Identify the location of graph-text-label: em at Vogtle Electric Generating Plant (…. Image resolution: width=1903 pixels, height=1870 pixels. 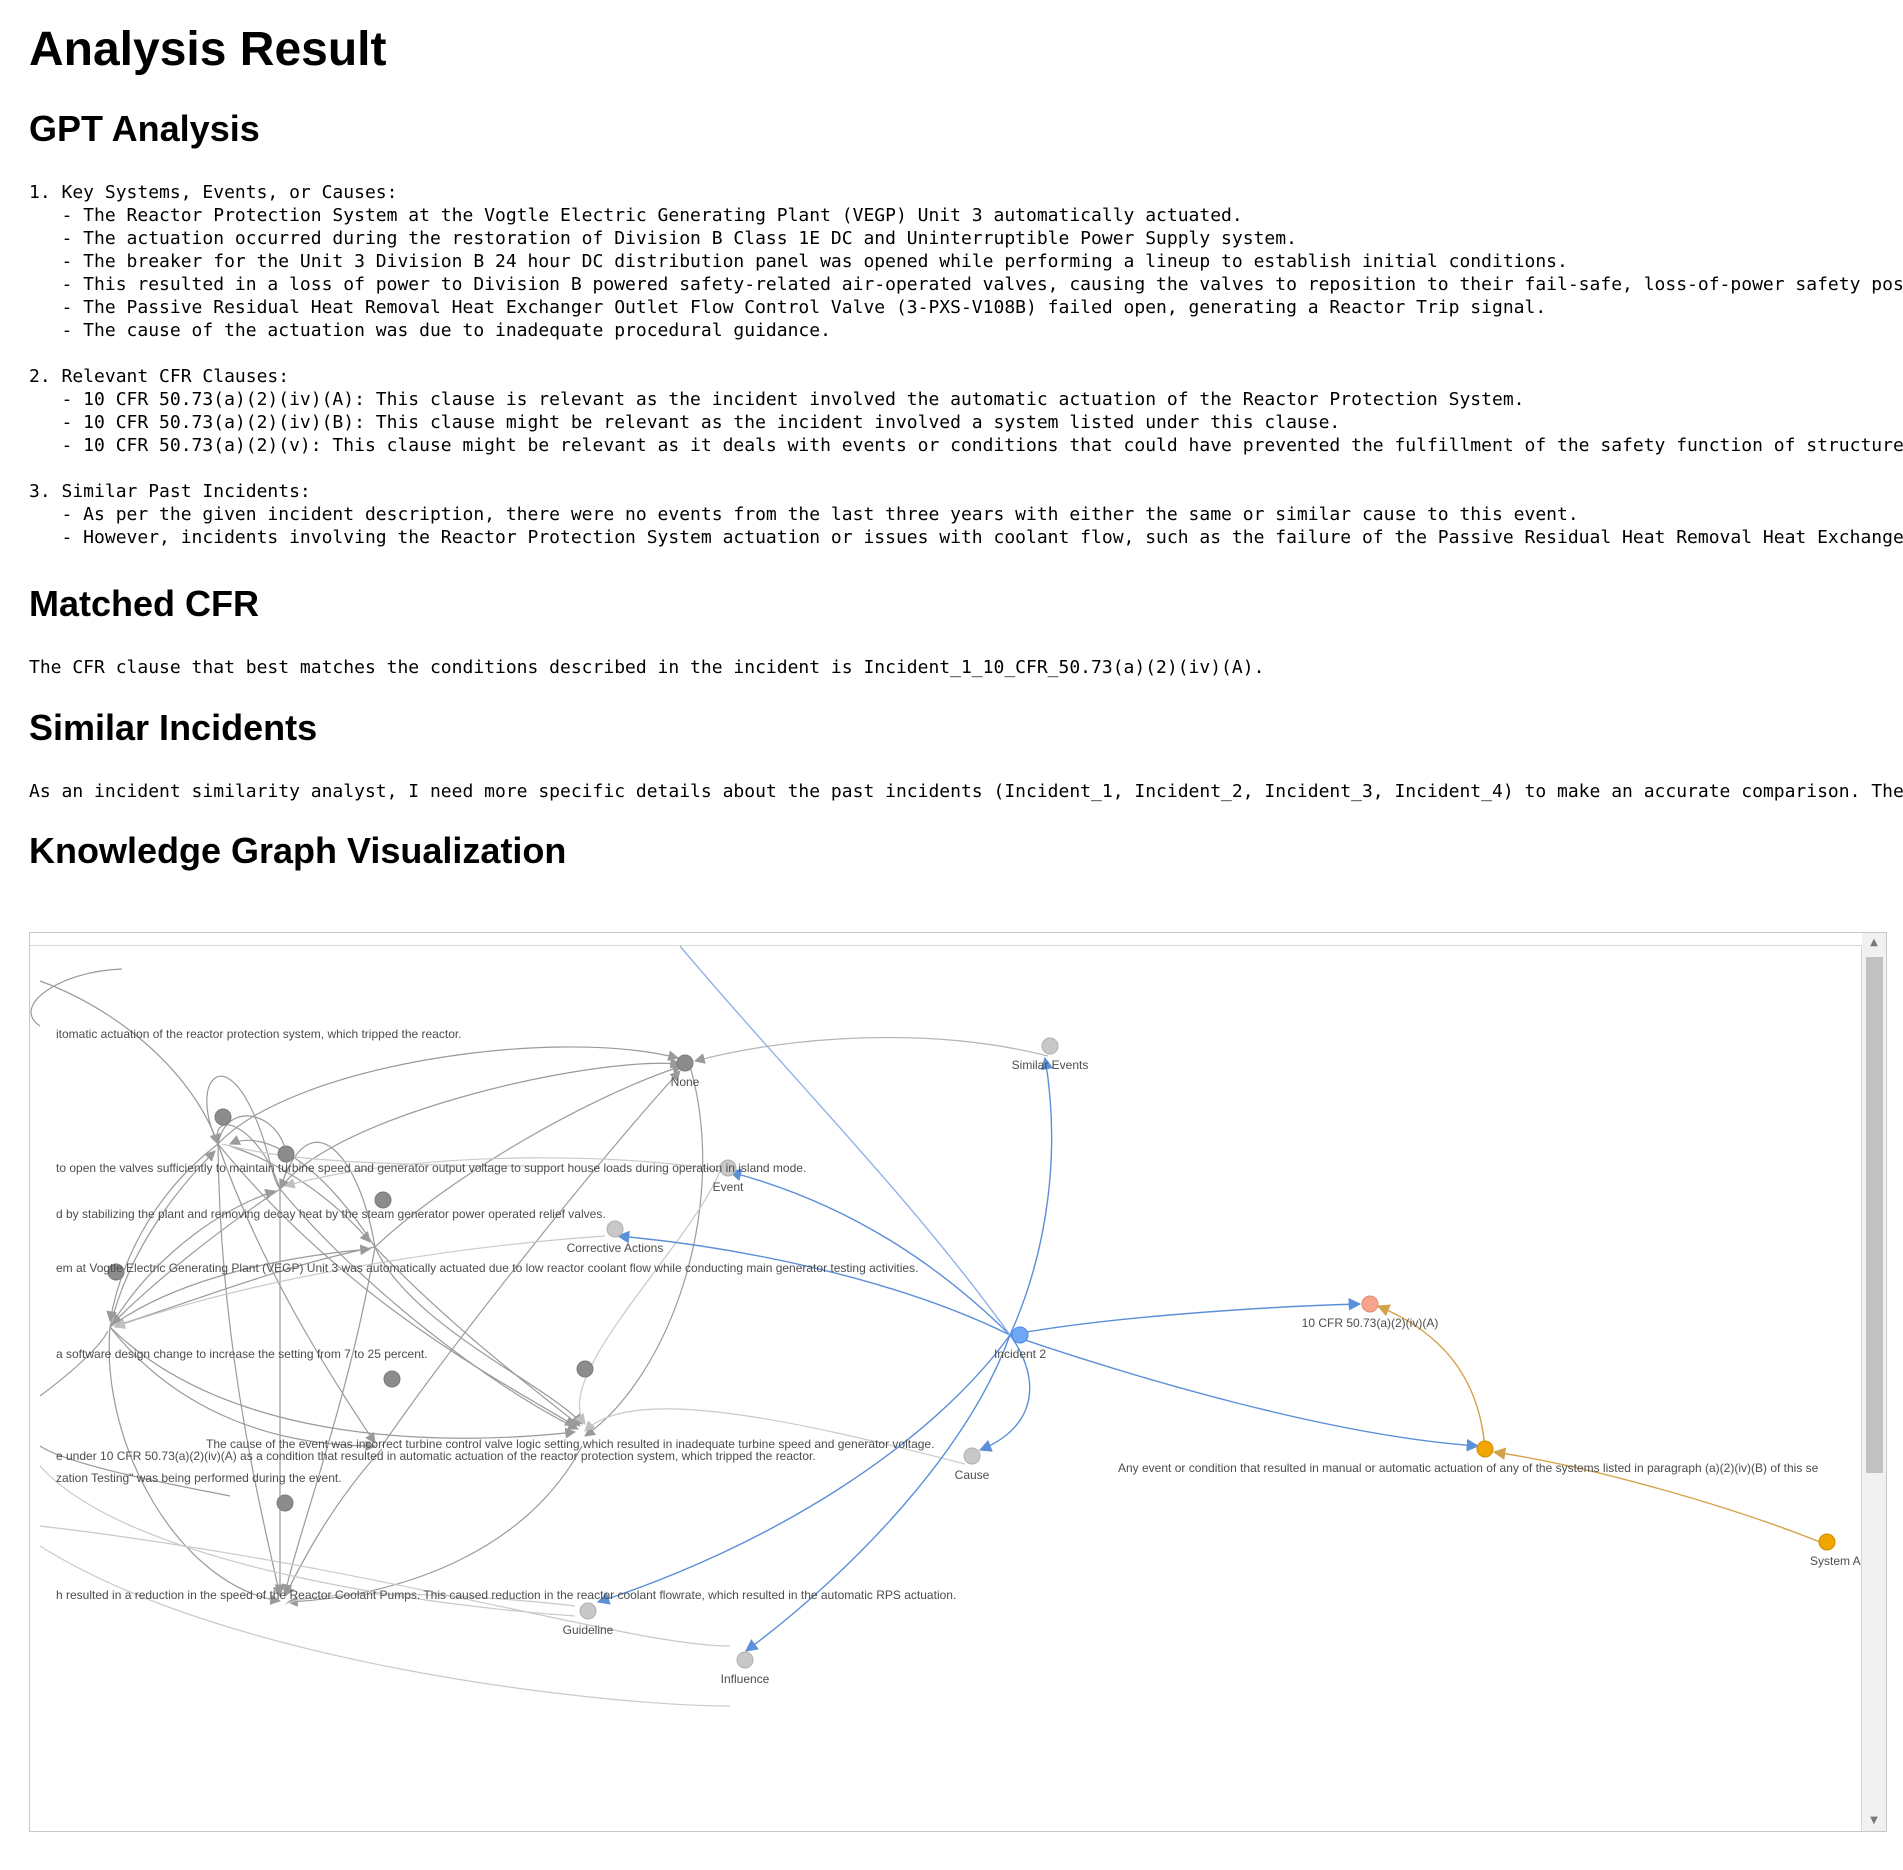
(487, 1268).